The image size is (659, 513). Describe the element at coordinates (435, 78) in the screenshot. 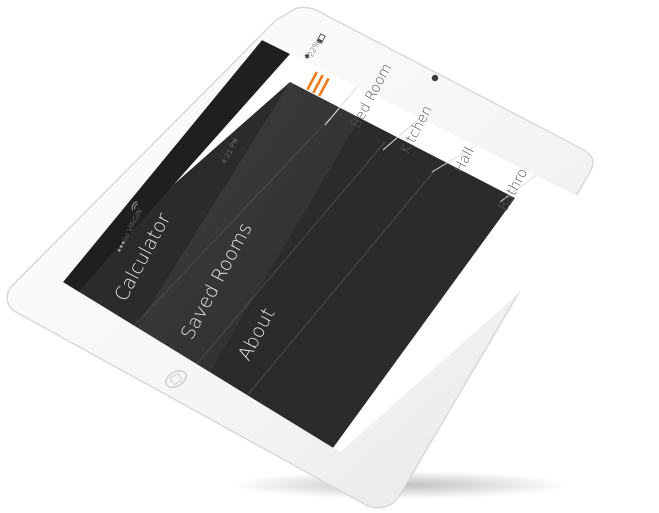

I see `front-camera` at that location.